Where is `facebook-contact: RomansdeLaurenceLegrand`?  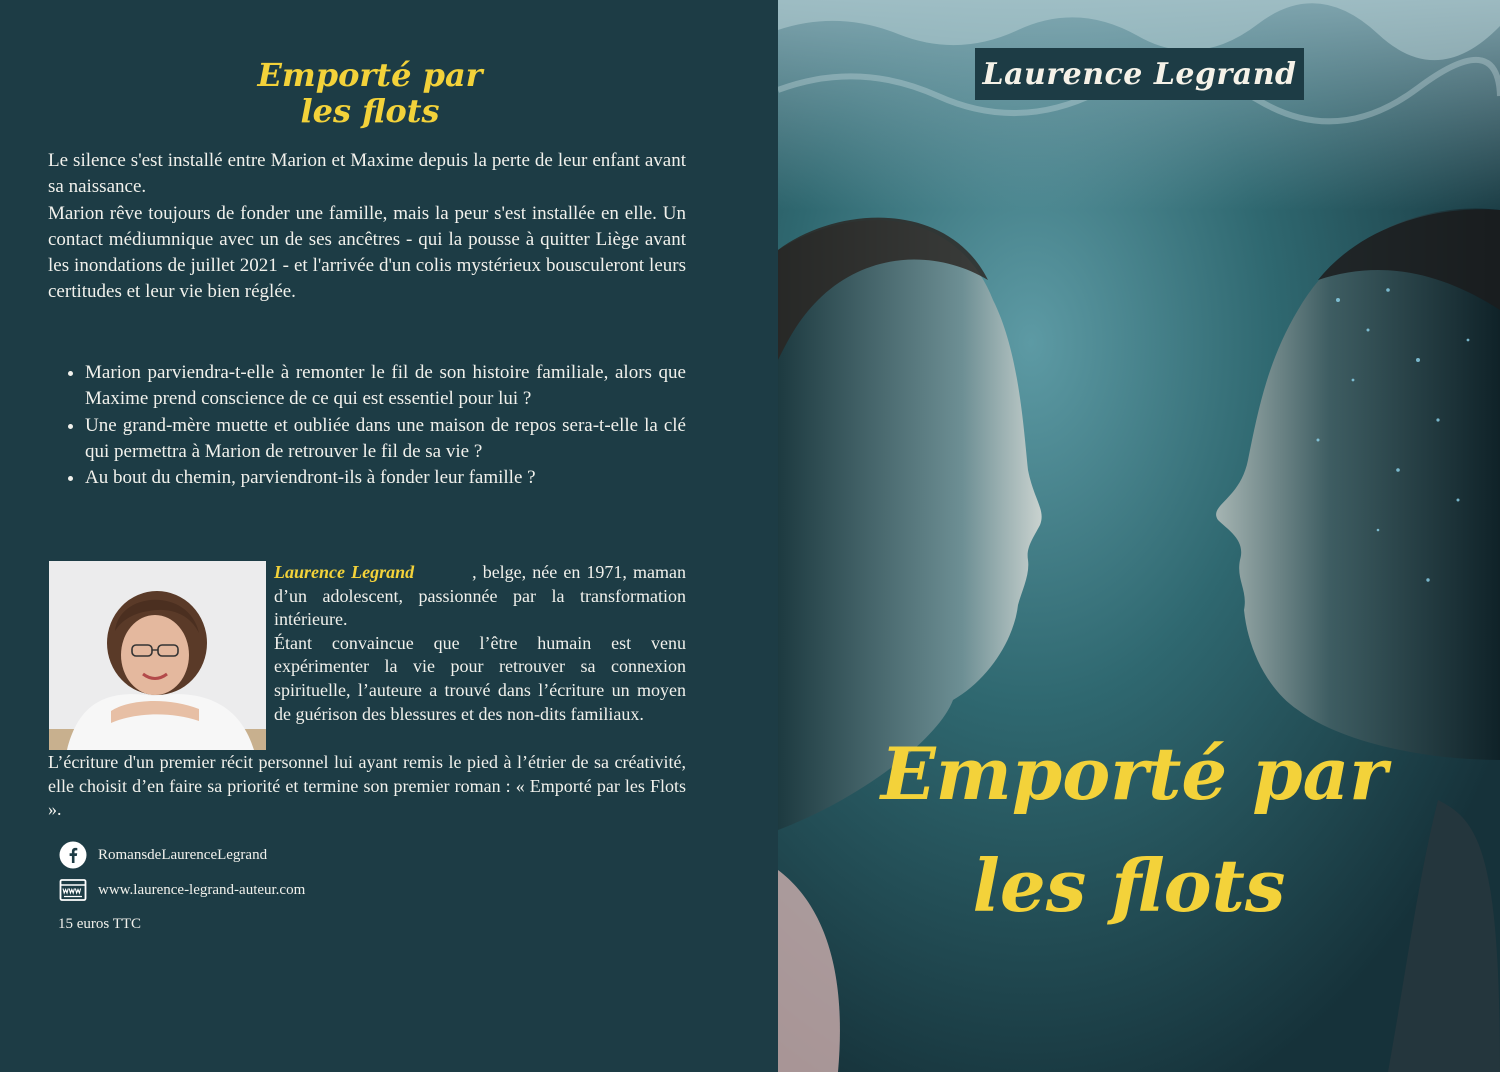 facebook-contact: RomansdeLaurenceLegrand is located at coordinates (163, 855).